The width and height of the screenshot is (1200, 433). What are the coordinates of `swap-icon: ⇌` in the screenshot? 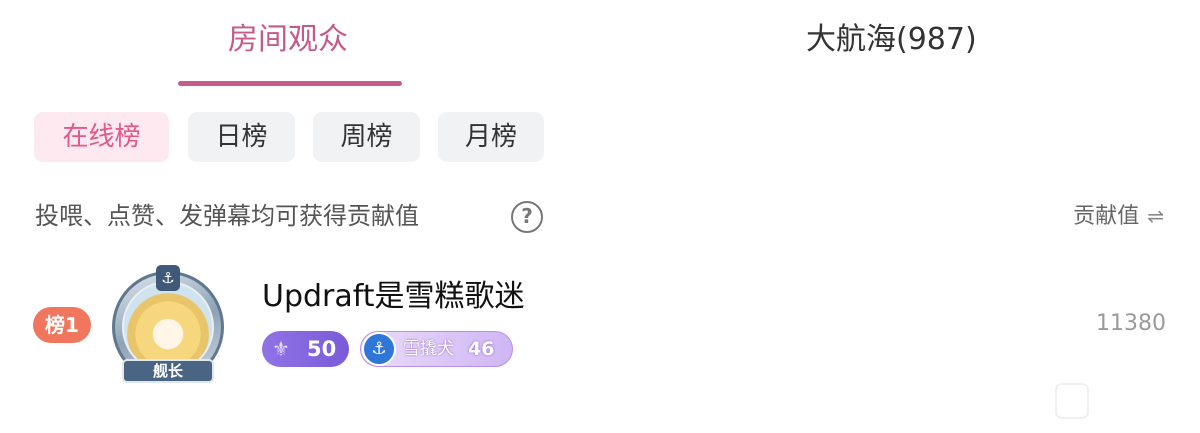 It's located at (1155, 216).